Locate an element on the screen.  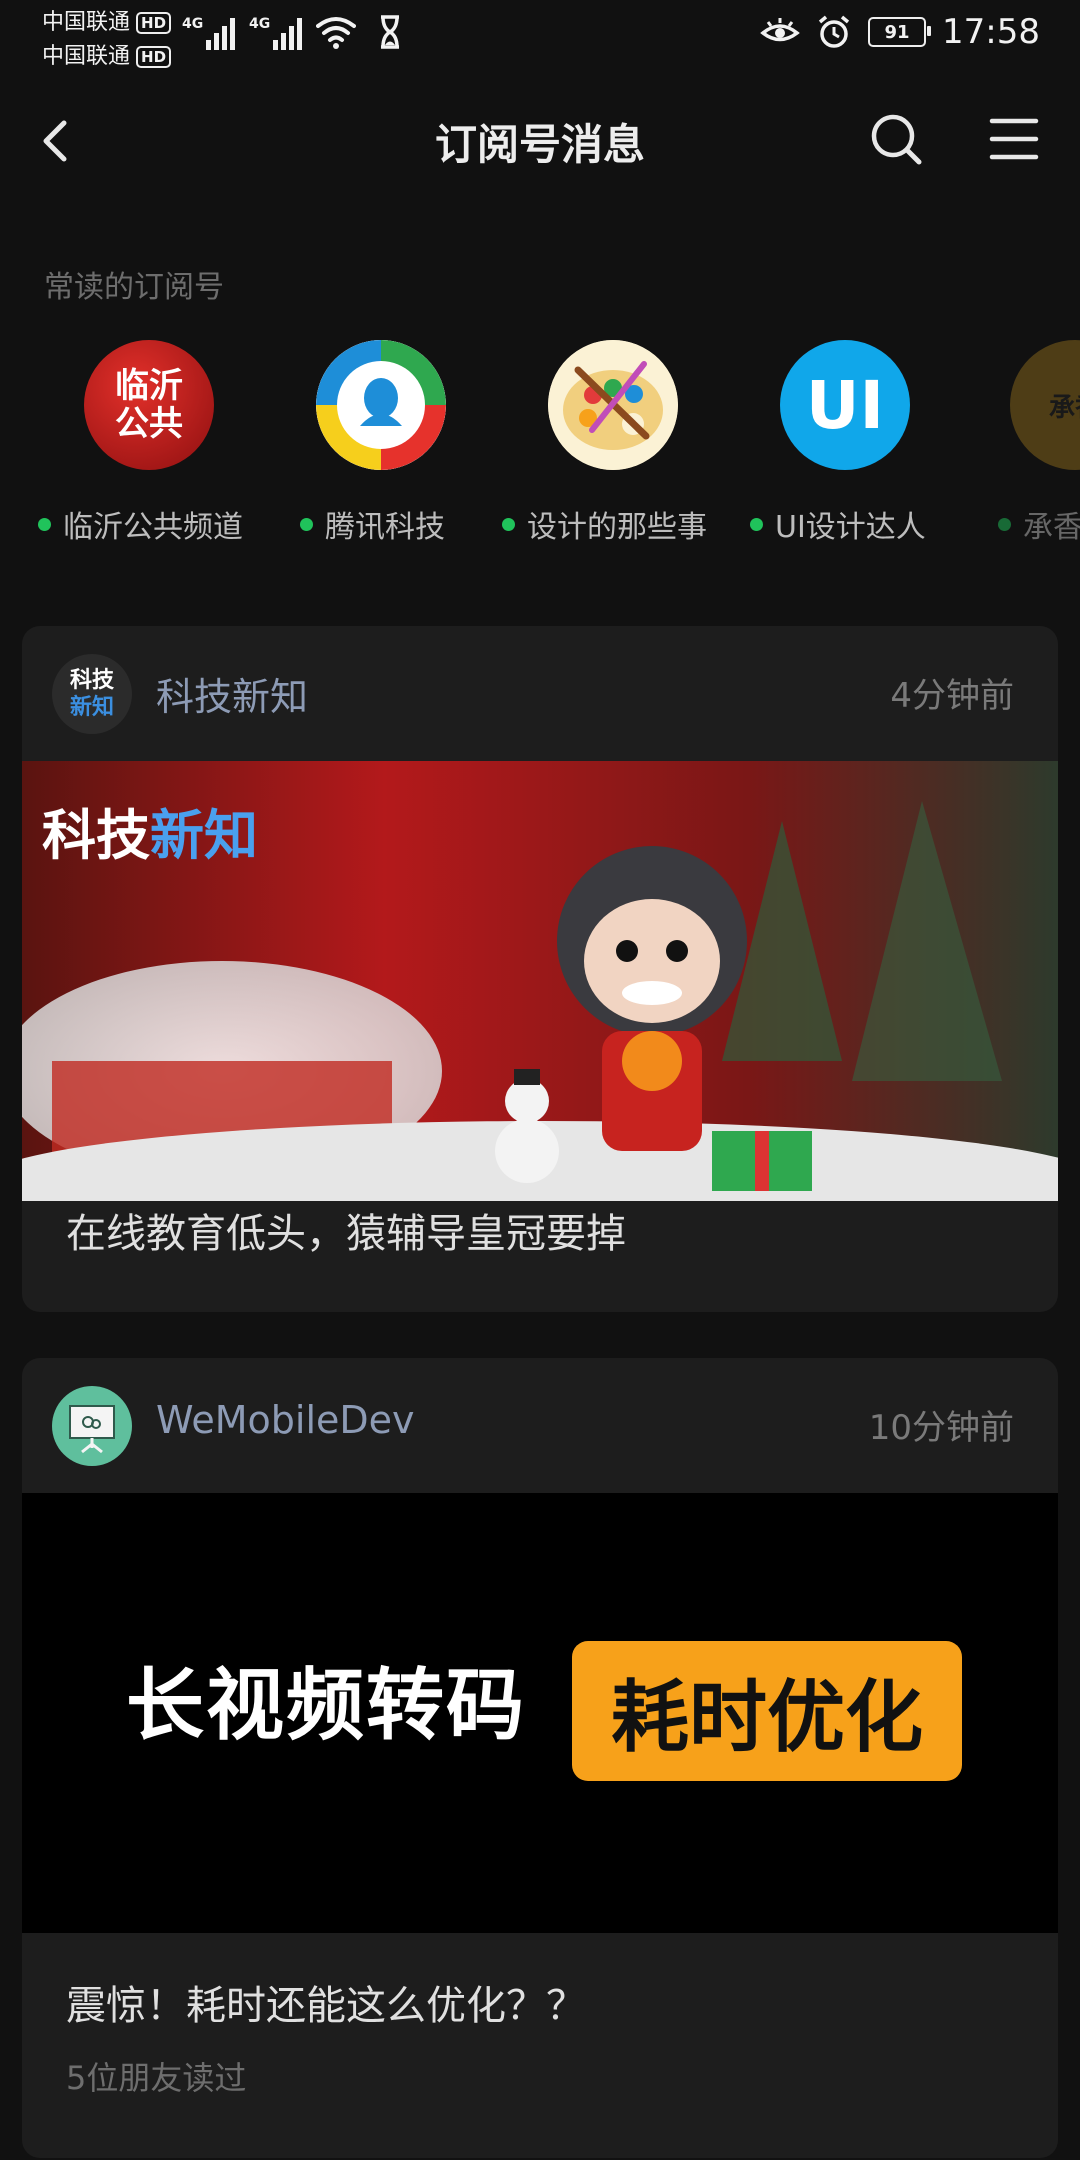
tencent-logo-icon is located at coordinates (381, 405).